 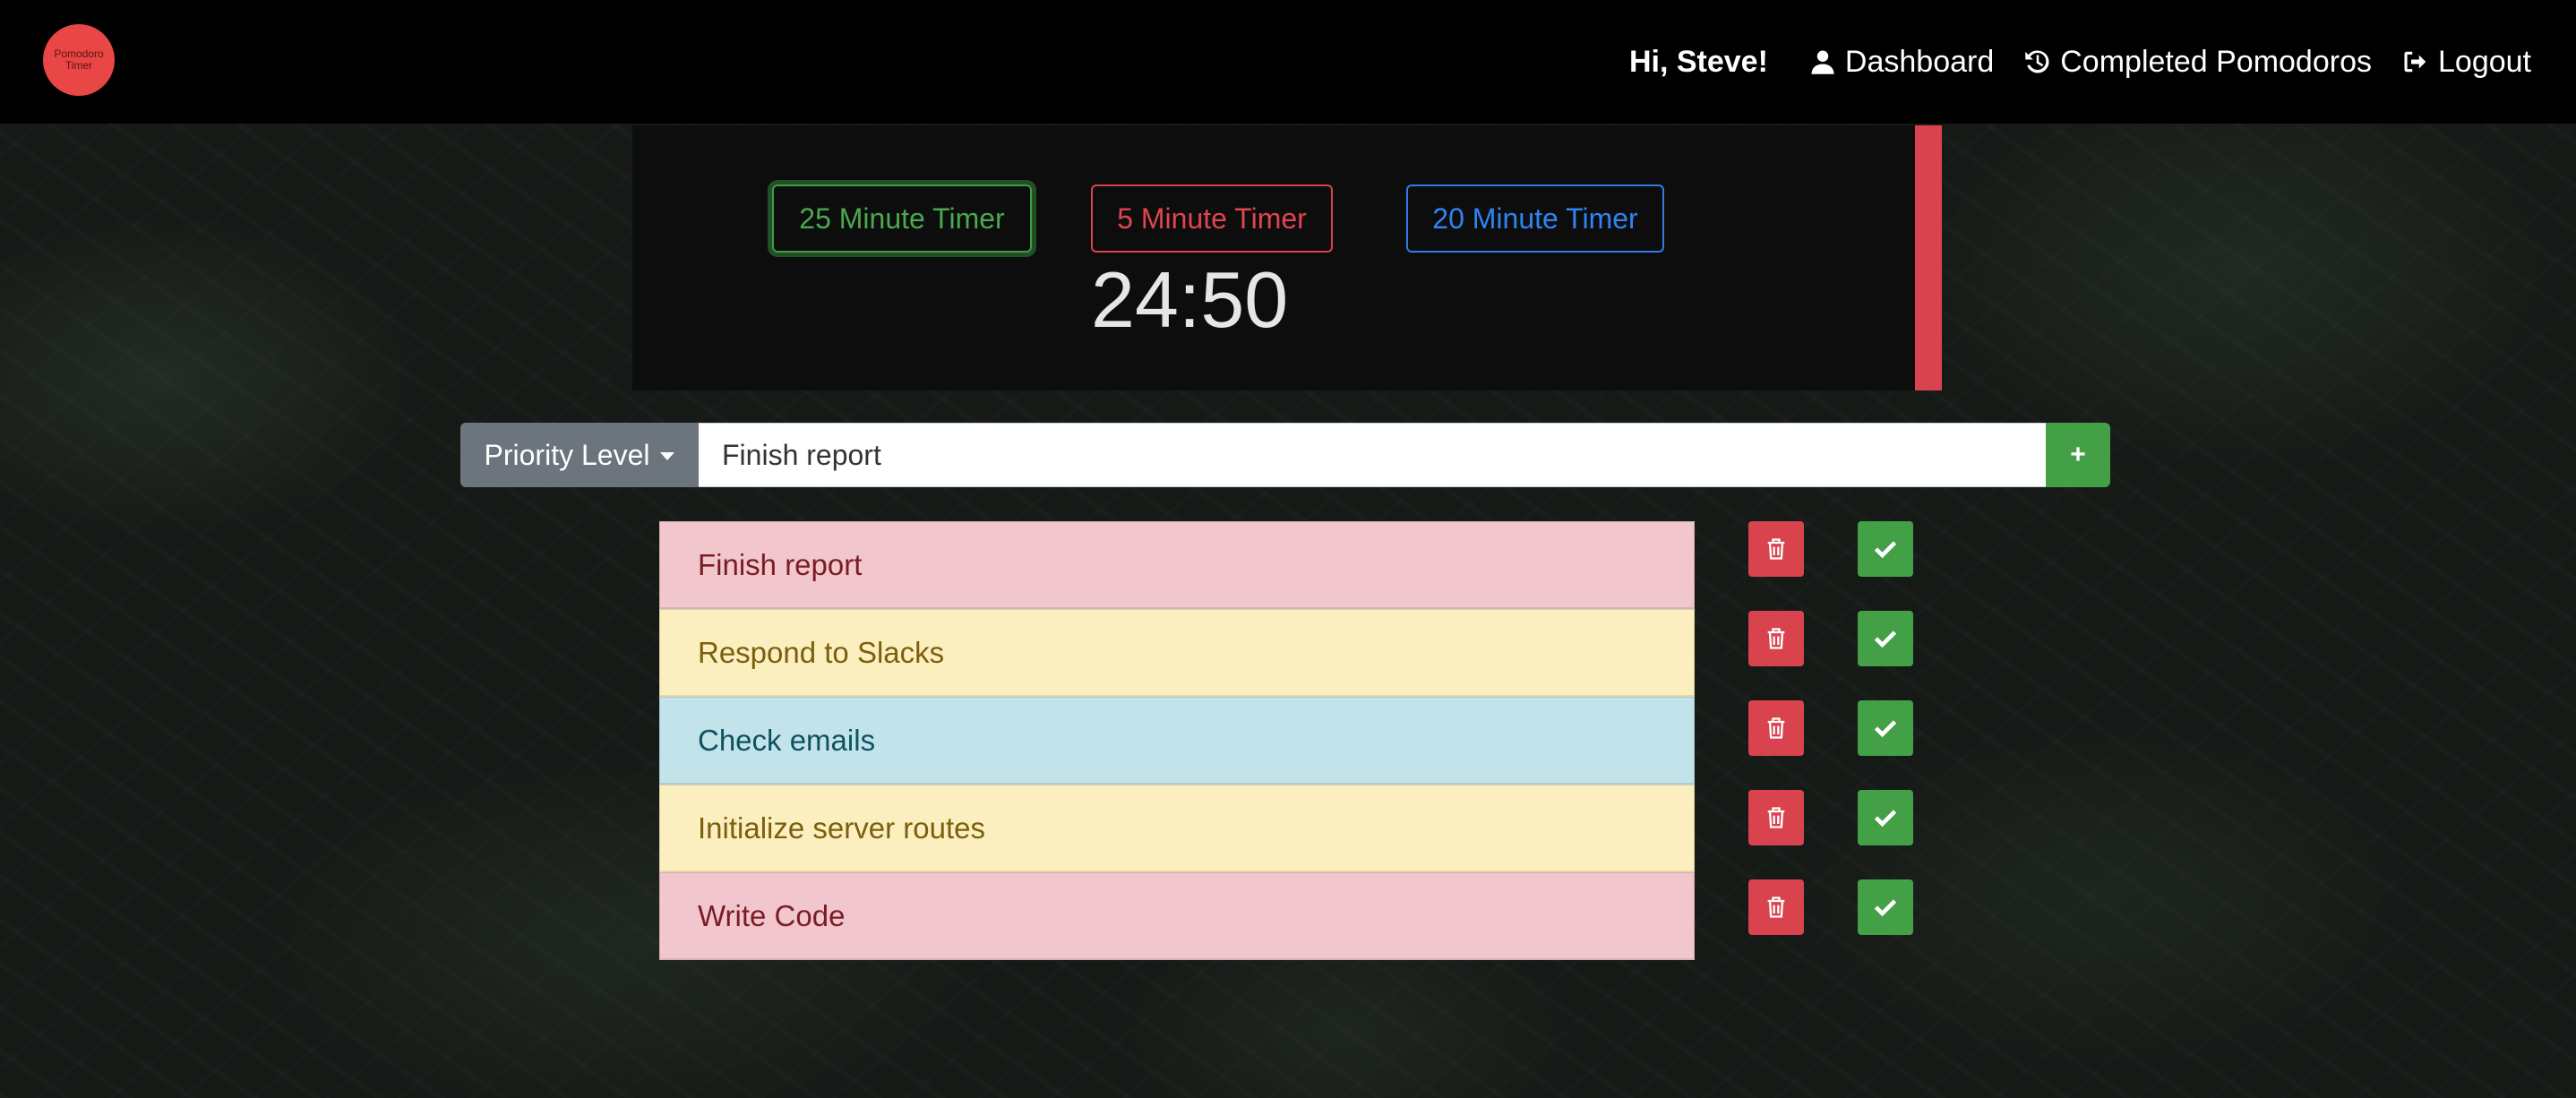 What do you see at coordinates (772, 915) in the screenshot?
I see `task-text: Write Code` at bounding box center [772, 915].